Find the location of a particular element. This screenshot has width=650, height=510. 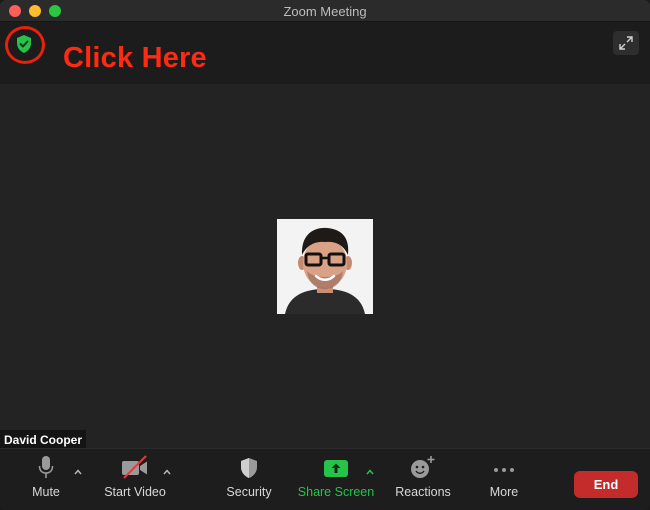

mute-button: Mute is located at coordinates (46, 479).